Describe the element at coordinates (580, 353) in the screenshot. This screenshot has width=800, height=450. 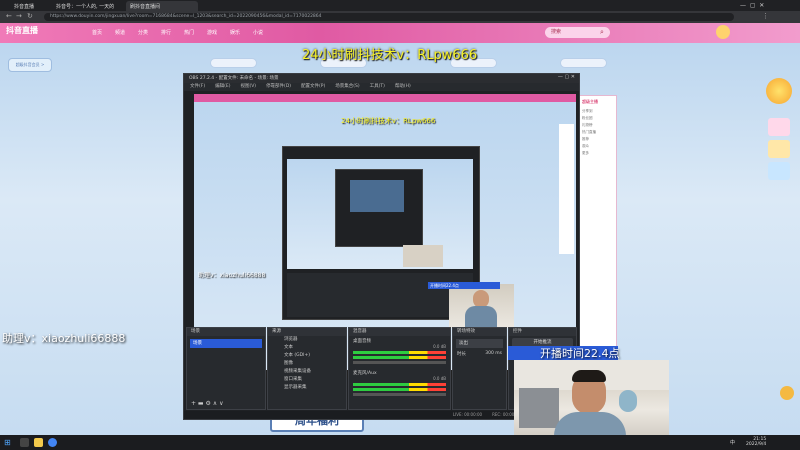
I see `time-overlay-text: 开播时间22.4点` at that location.